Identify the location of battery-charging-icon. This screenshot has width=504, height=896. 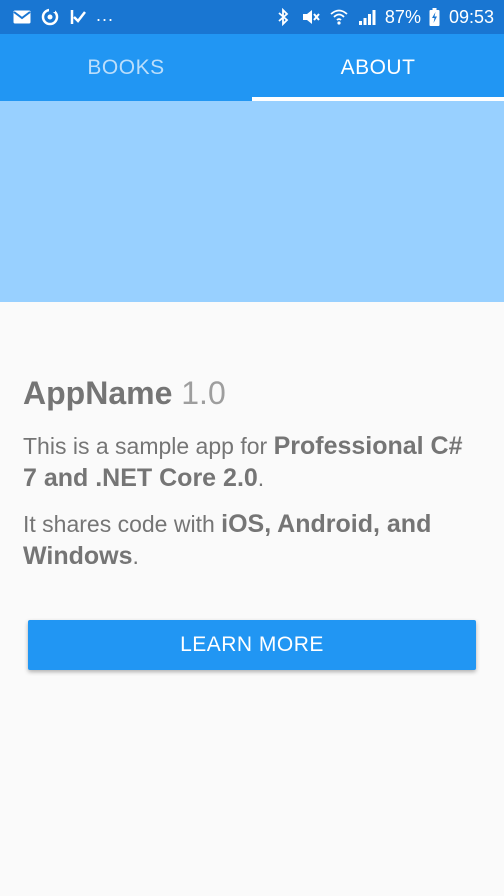
(435, 17).